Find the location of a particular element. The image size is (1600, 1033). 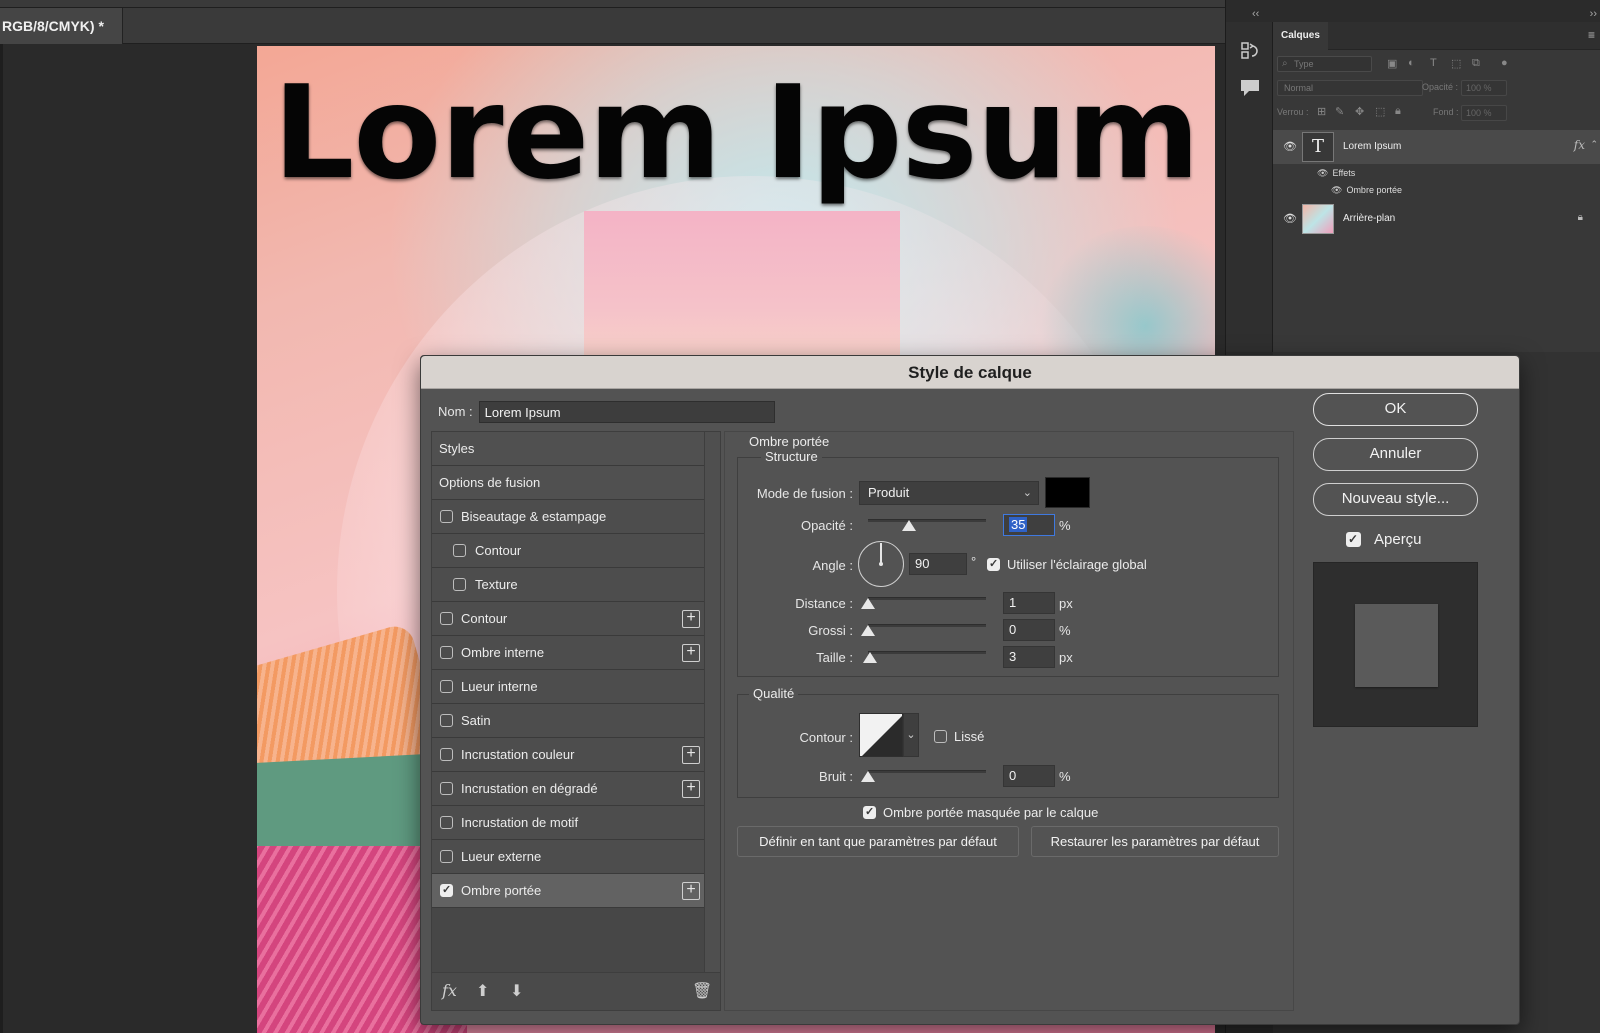

style-item: Satin is located at coordinates (569, 721).